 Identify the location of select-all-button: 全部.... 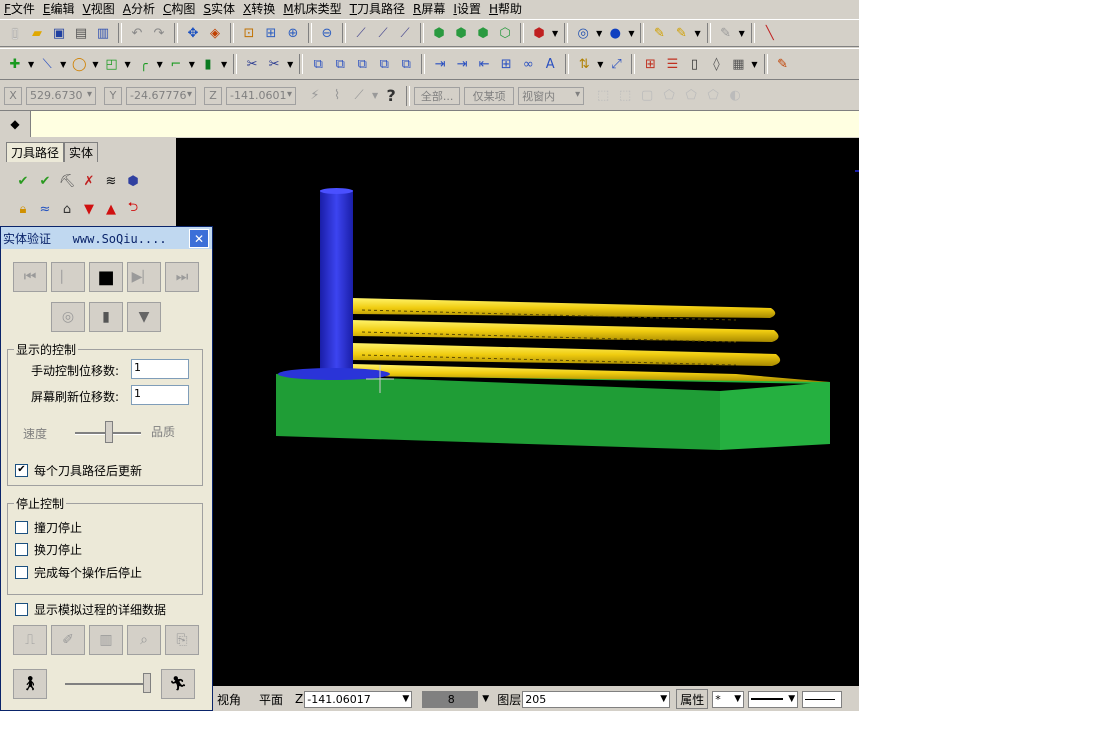
(437, 95).